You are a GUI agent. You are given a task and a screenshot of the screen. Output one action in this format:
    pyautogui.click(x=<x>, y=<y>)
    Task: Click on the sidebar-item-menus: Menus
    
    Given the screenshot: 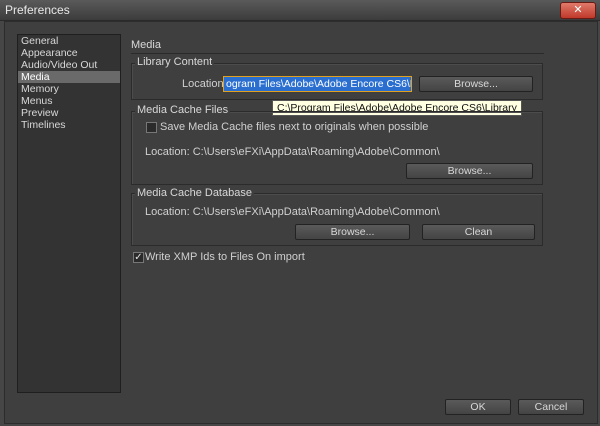 What is the action you would take?
    pyautogui.click(x=69, y=101)
    